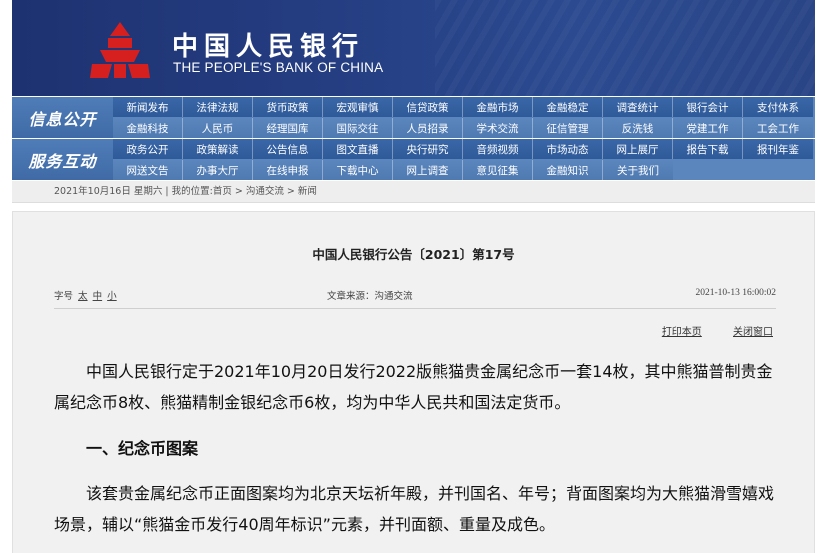  What do you see at coordinates (358, 170) in the screenshot?
I see `nav-item: 下载中心` at bounding box center [358, 170].